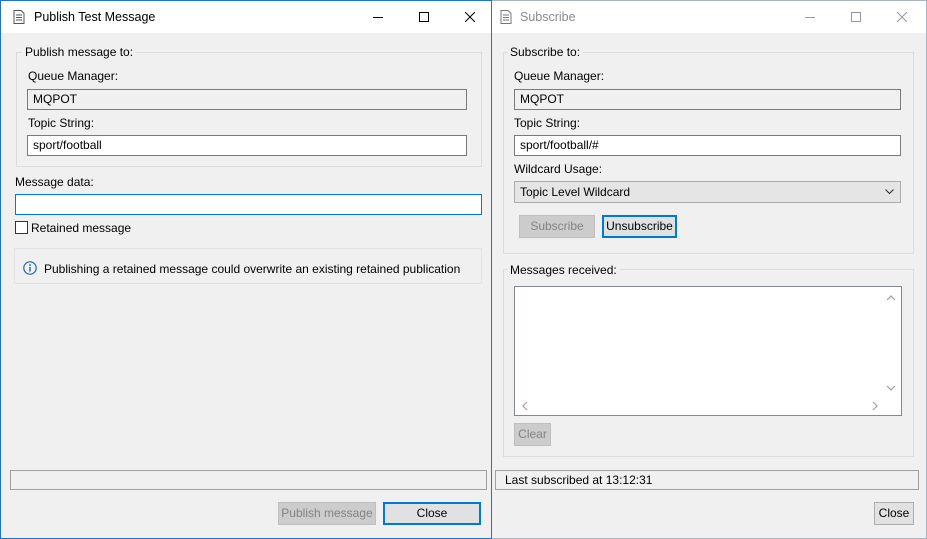 Image resolution: width=927 pixels, height=539 pixels. What do you see at coordinates (327, 513) in the screenshot?
I see `publish-message-button: Publish message` at bounding box center [327, 513].